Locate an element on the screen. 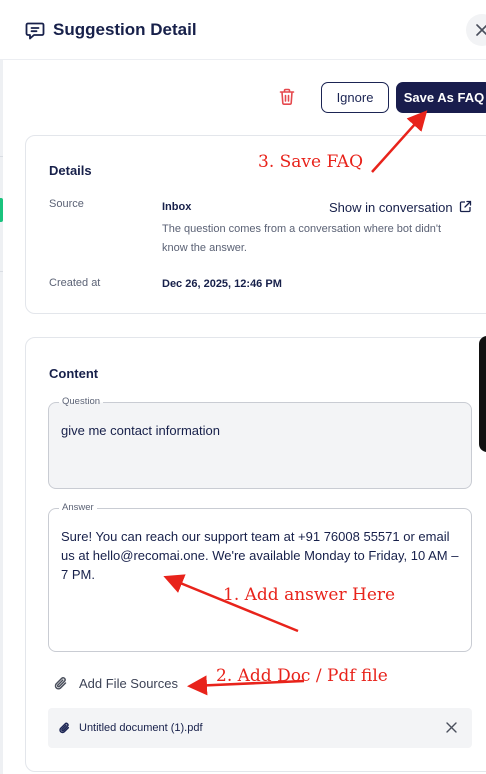 This screenshot has width=486, height=774. annotation-step-3: 3. Save FAQ is located at coordinates (311, 162).